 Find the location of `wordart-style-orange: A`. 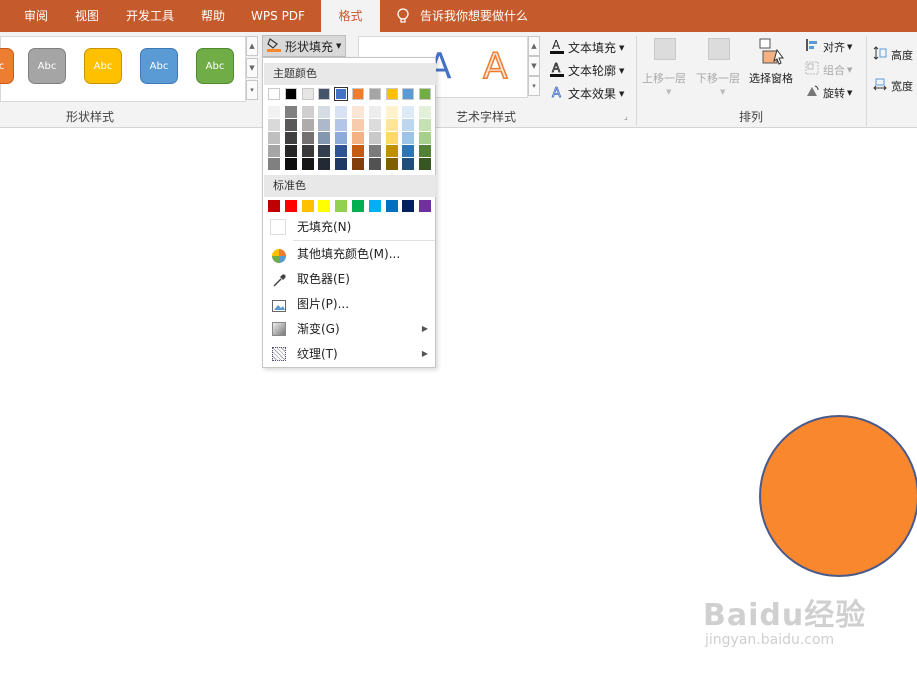

wordart-style-orange: A is located at coordinates (495, 66).